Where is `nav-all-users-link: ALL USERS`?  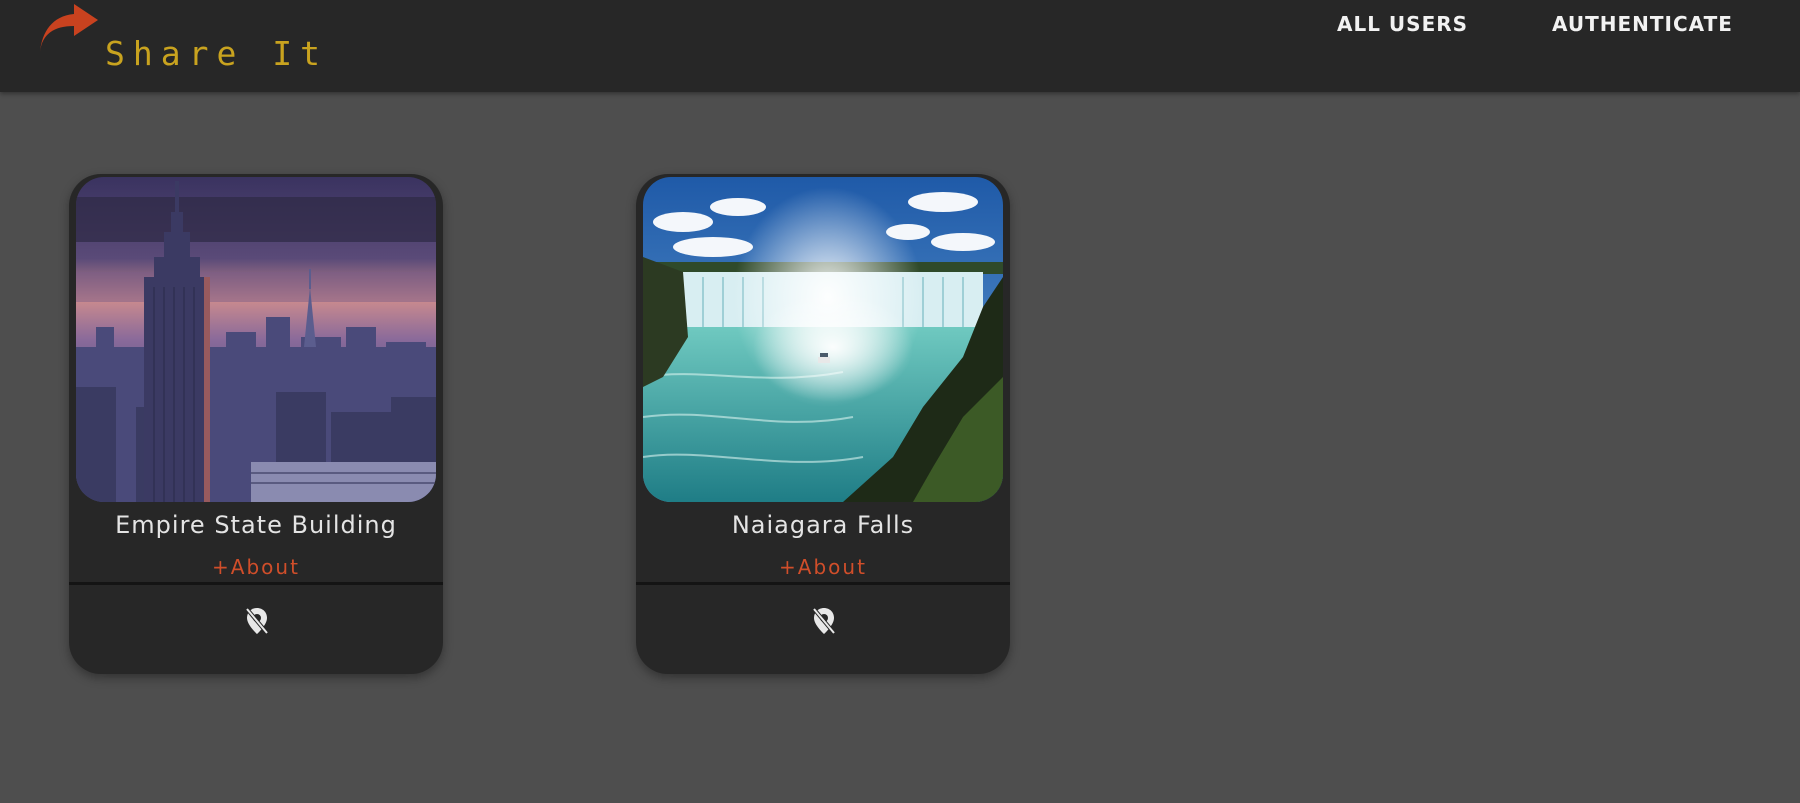 nav-all-users-link: ALL USERS is located at coordinates (1402, 24).